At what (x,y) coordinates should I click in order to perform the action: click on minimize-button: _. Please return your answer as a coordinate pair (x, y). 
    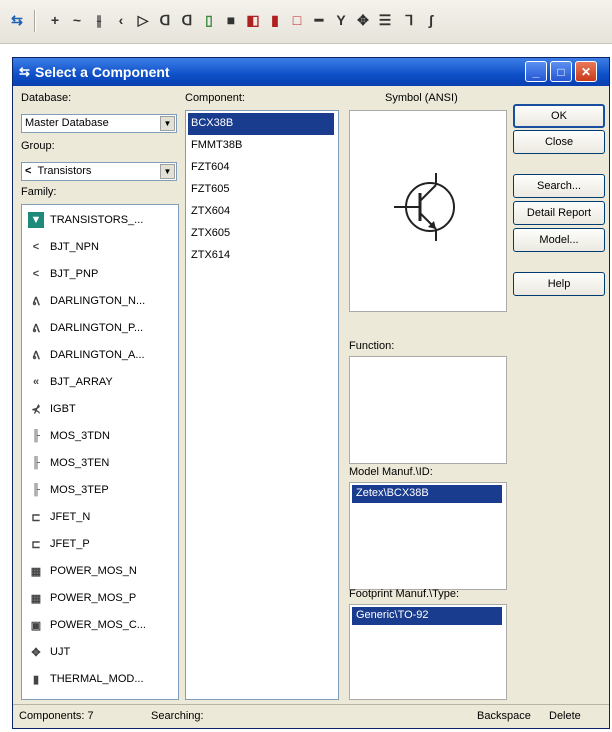
    Looking at the image, I should click on (536, 71).